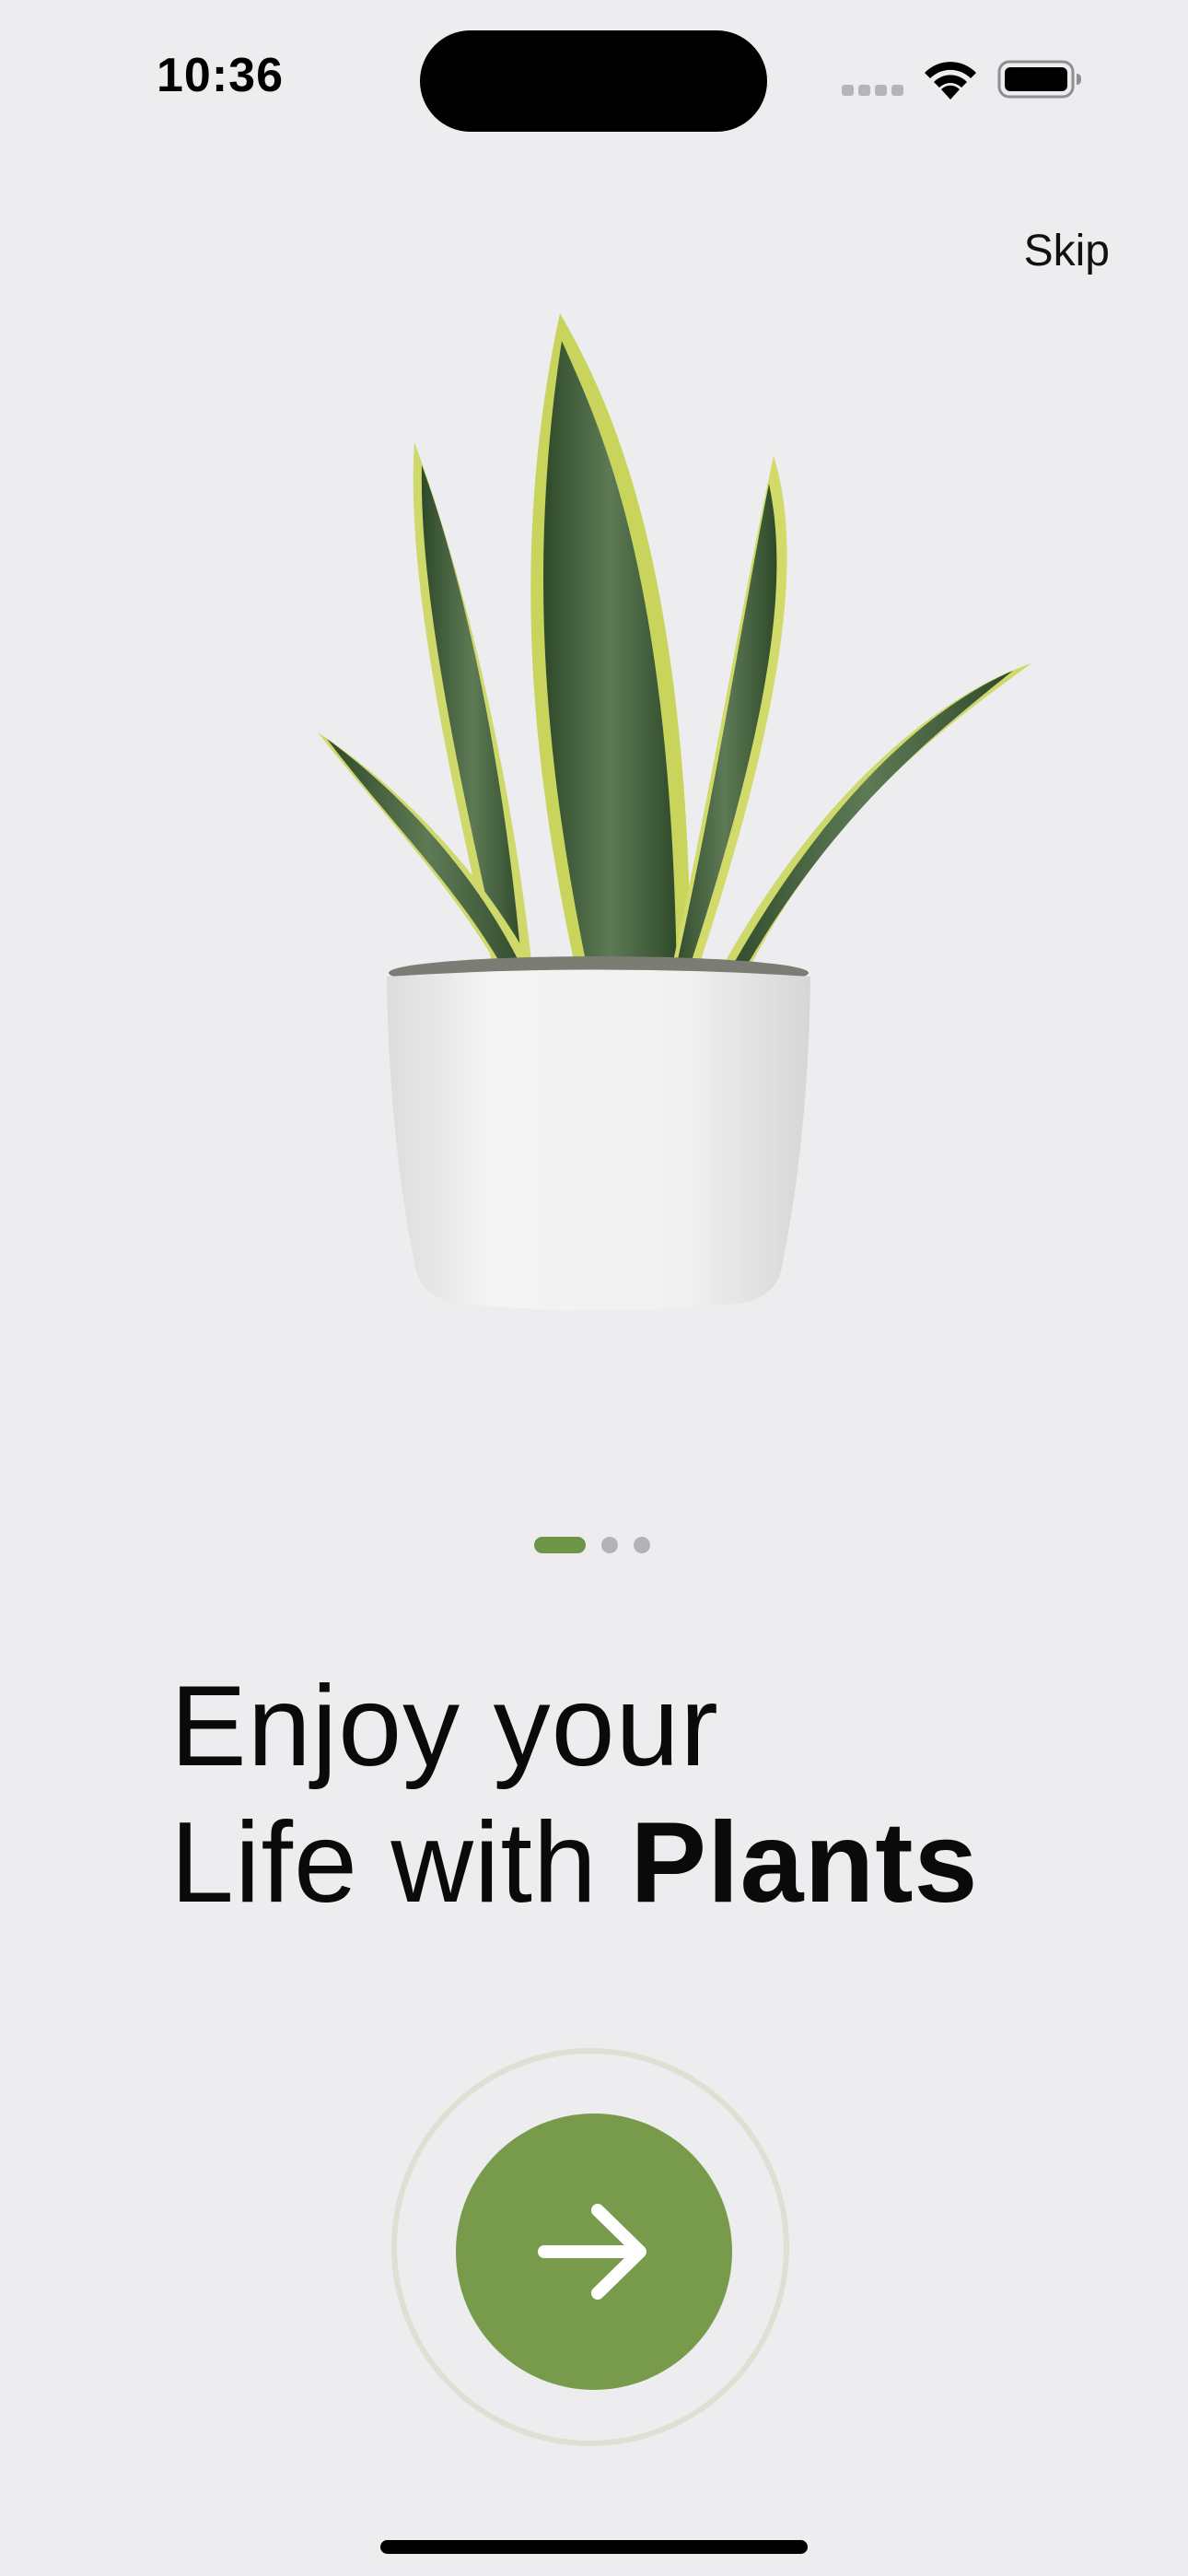 Image resolution: width=1188 pixels, height=2576 pixels. I want to click on cellular-signal-icon, so click(873, 91).